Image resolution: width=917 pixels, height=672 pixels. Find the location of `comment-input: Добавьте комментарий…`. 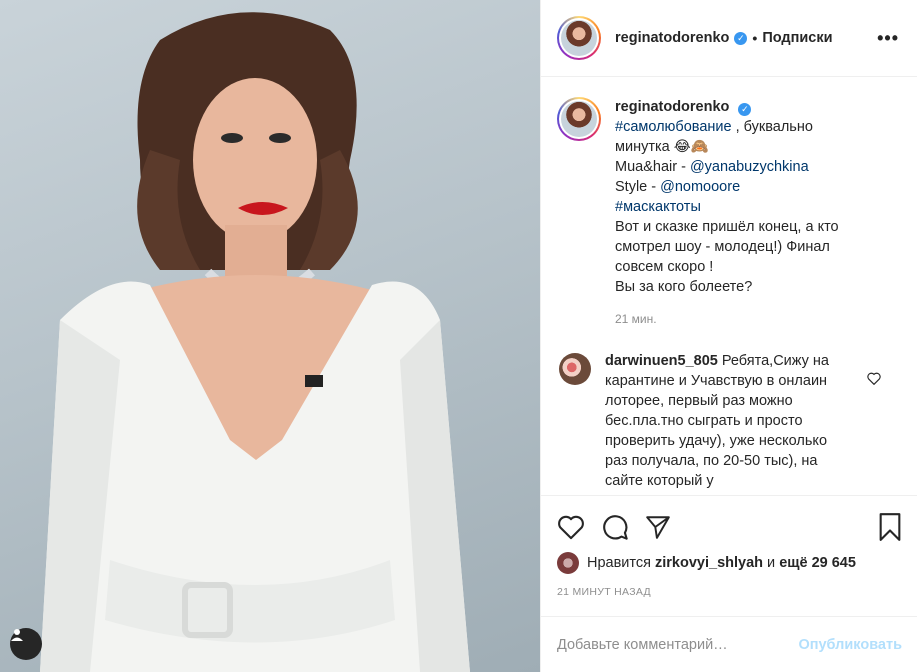

comment-input: Добавьте комментарий… is located at coordinates (677, 645).